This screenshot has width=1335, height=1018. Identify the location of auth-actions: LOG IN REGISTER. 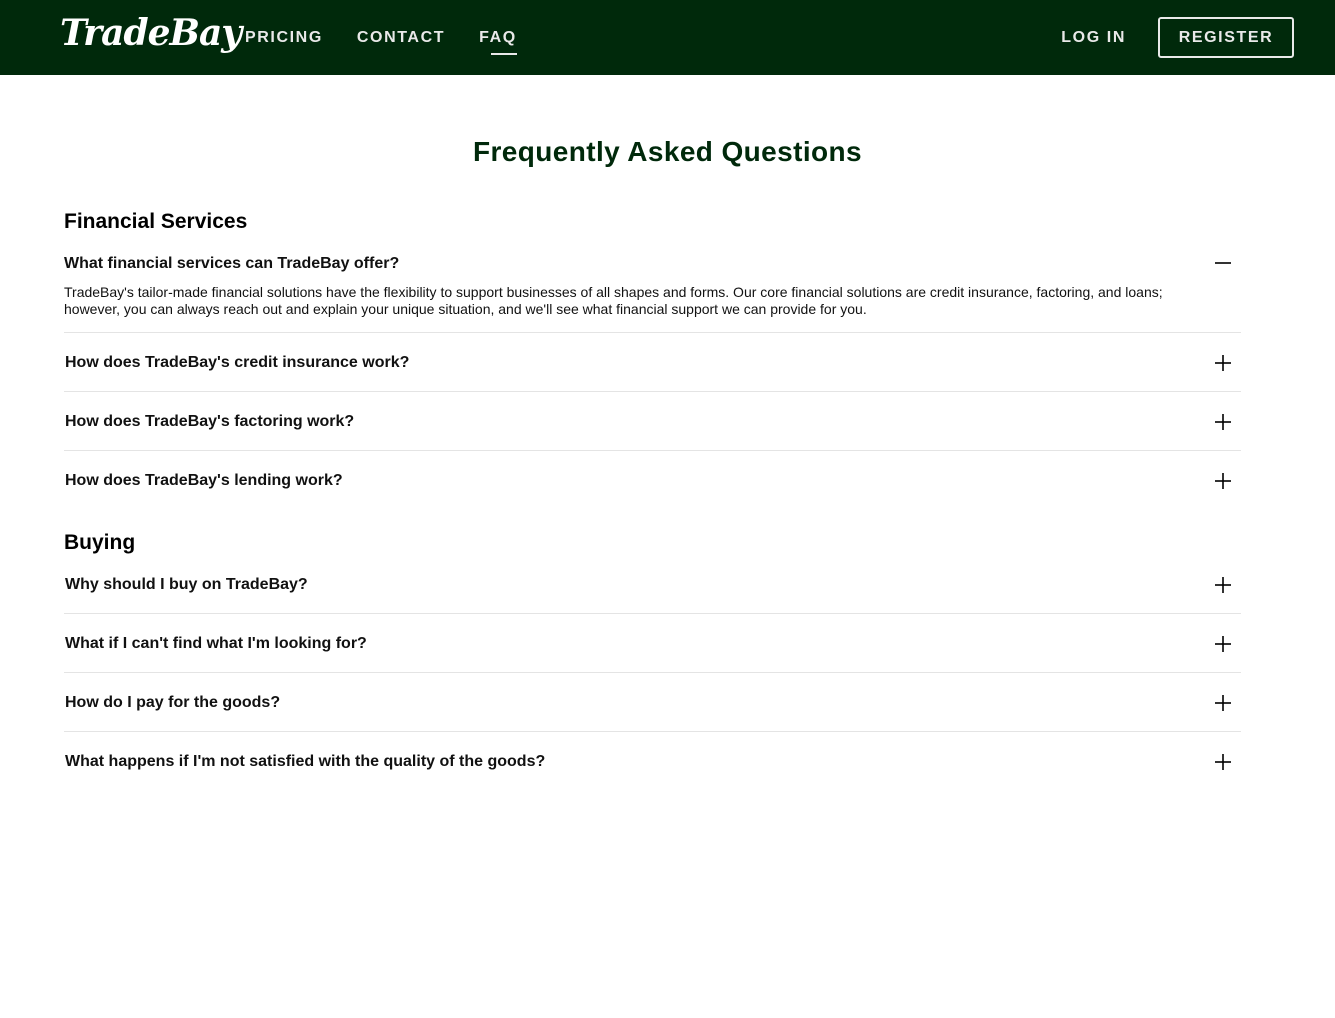
(1177, 37).